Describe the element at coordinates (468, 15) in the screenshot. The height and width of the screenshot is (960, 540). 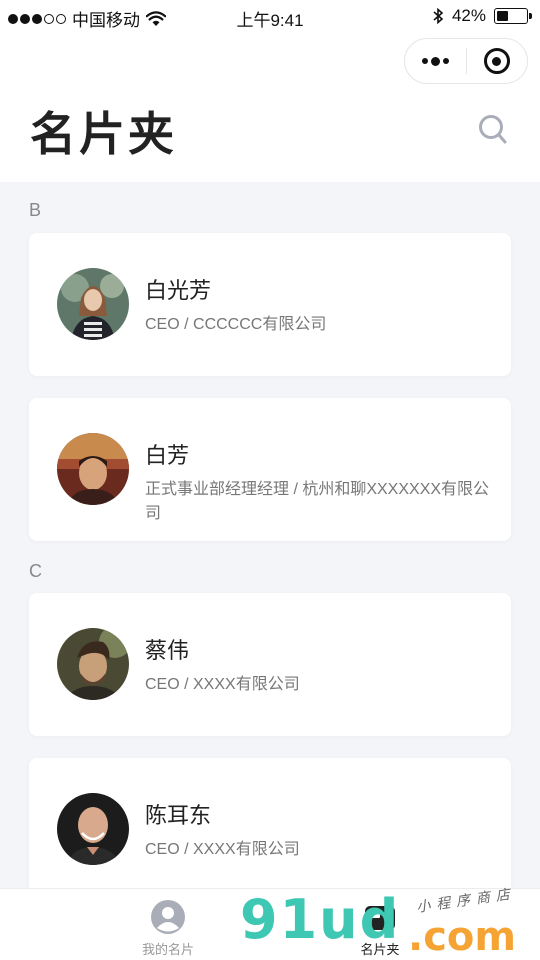
I see `battery-percent: 42%` at that location.